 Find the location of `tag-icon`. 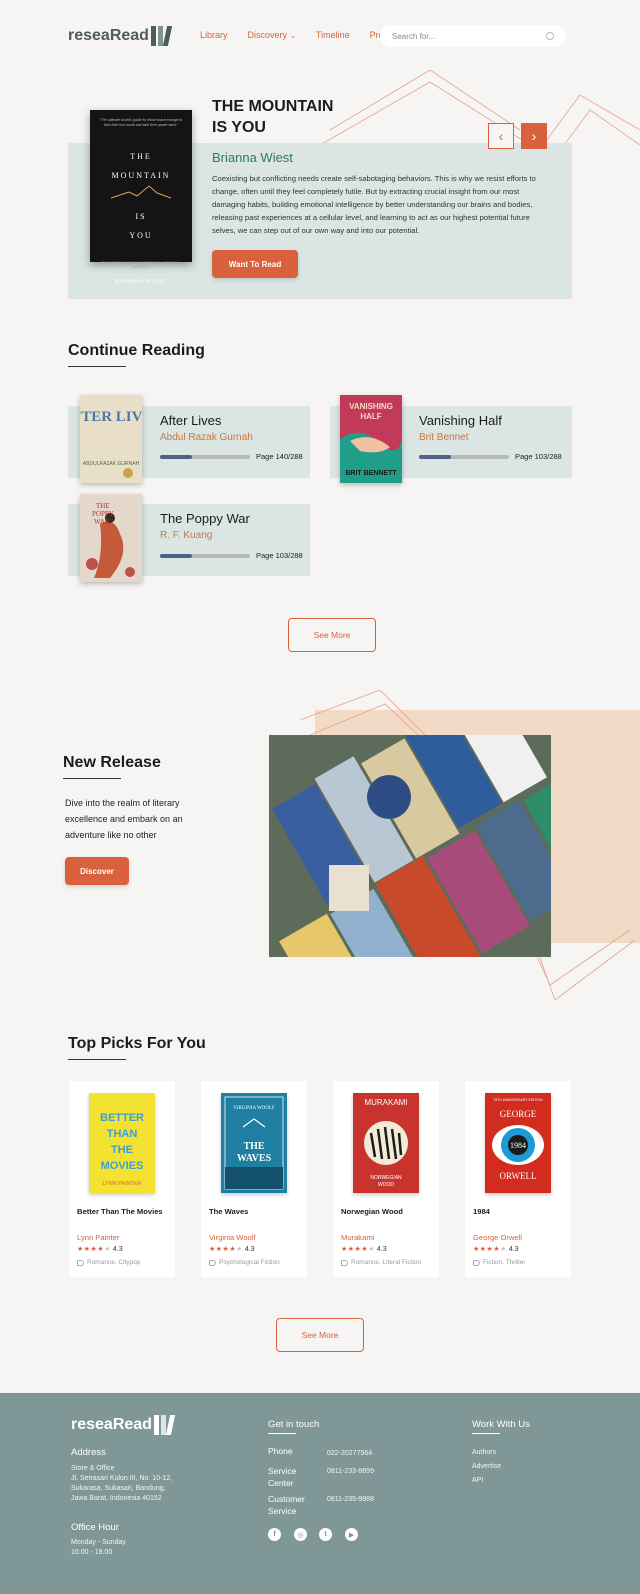

tag-icon is located at coordinates (344, 1262).